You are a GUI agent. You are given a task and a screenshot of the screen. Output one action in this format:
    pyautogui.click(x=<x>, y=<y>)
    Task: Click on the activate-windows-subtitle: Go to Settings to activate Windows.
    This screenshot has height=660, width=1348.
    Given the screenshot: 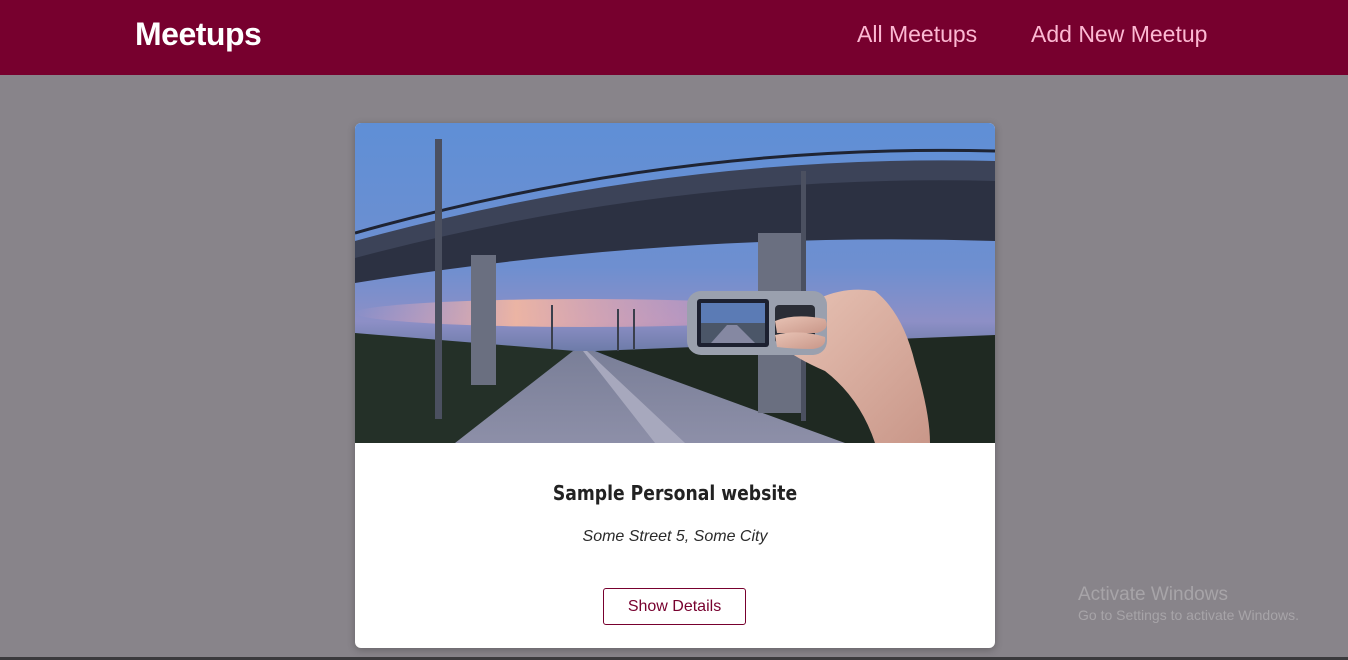 What is the action you would take?
    pyautogui.click(x=1188, y=615)
    